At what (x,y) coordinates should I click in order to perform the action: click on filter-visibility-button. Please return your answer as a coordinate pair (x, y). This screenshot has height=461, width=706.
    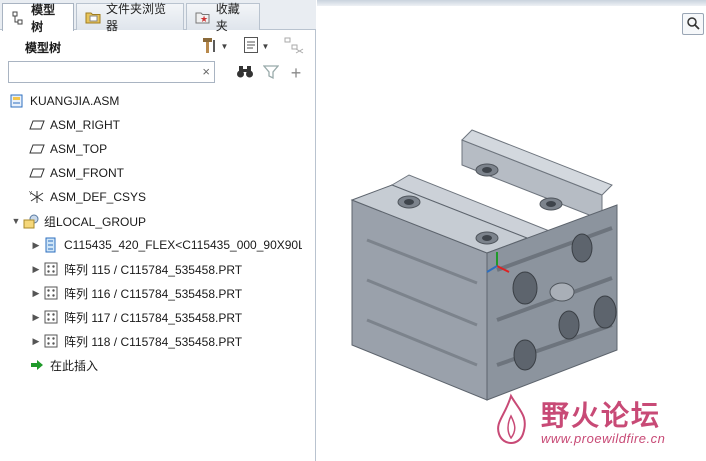
    Looking at the image, I should click on (294, 46).